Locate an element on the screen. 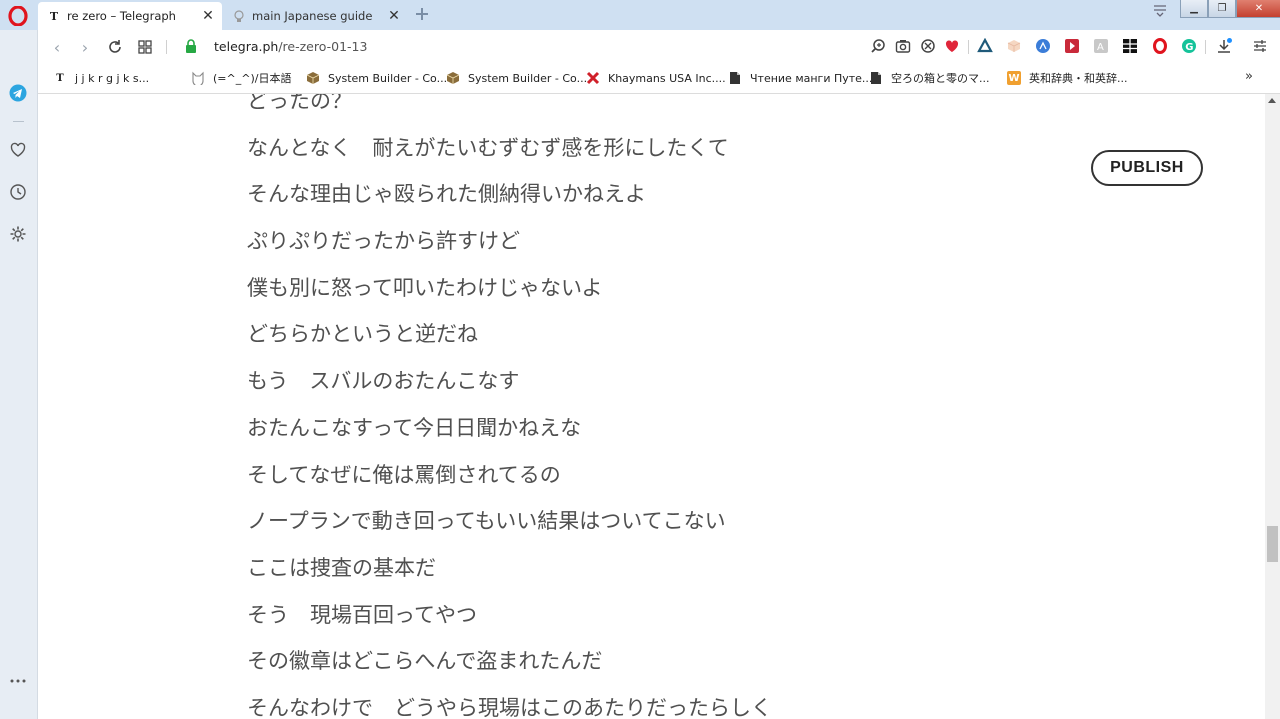  text-line: どったの？ is located at coordinates (299, 103).